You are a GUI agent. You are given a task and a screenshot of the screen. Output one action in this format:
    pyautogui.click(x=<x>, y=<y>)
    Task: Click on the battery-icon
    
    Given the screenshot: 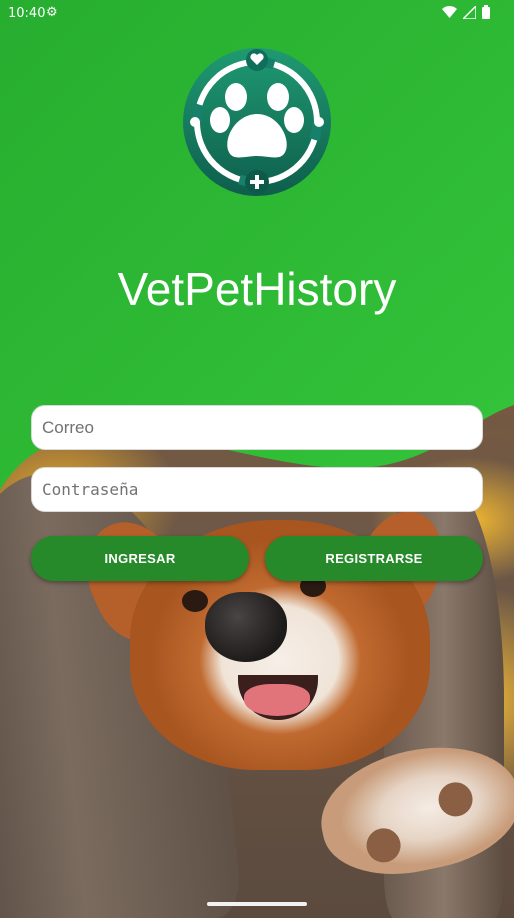 What is the action you would take?
    pyautogui.click(x=486, y=12)
    